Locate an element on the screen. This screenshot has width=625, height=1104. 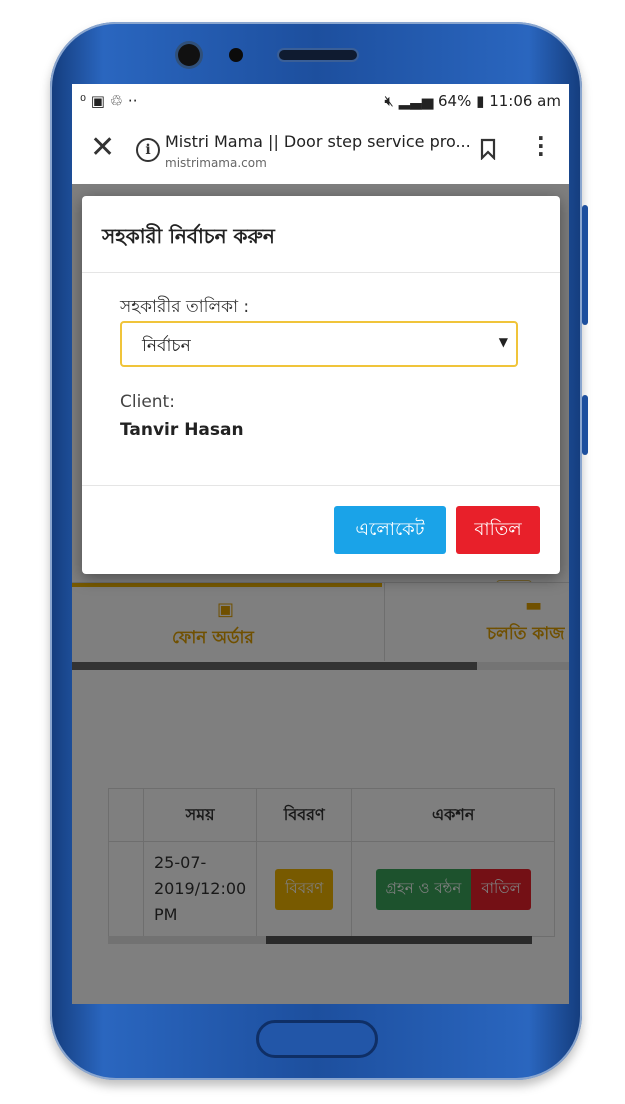
front-camera is located at coordinates (189, 55).